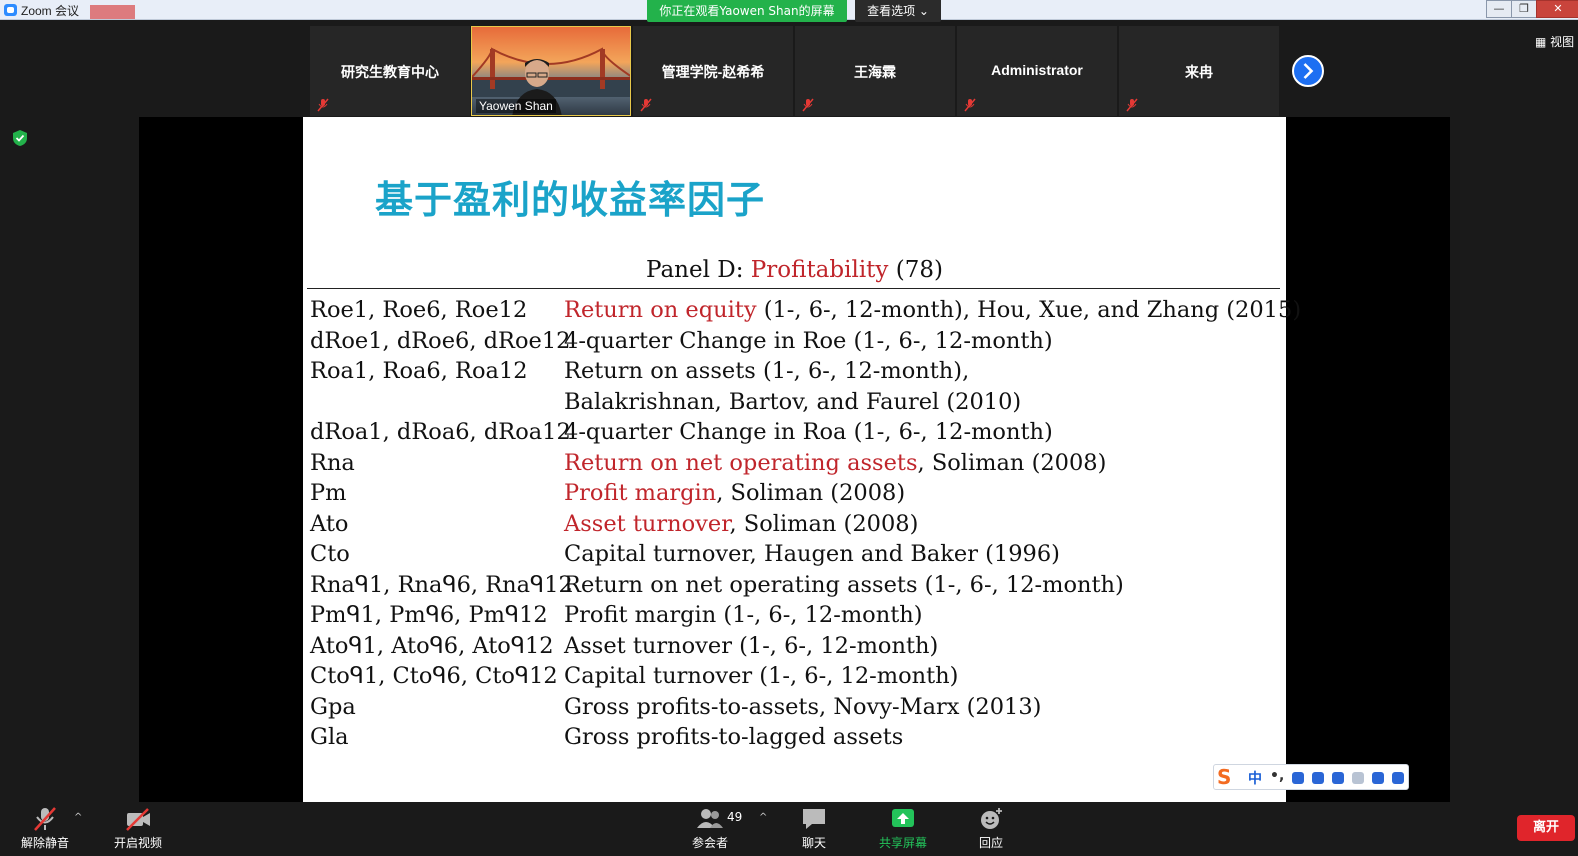  I want to click on leave-meeting-button: 离开, so click(1546, 828).